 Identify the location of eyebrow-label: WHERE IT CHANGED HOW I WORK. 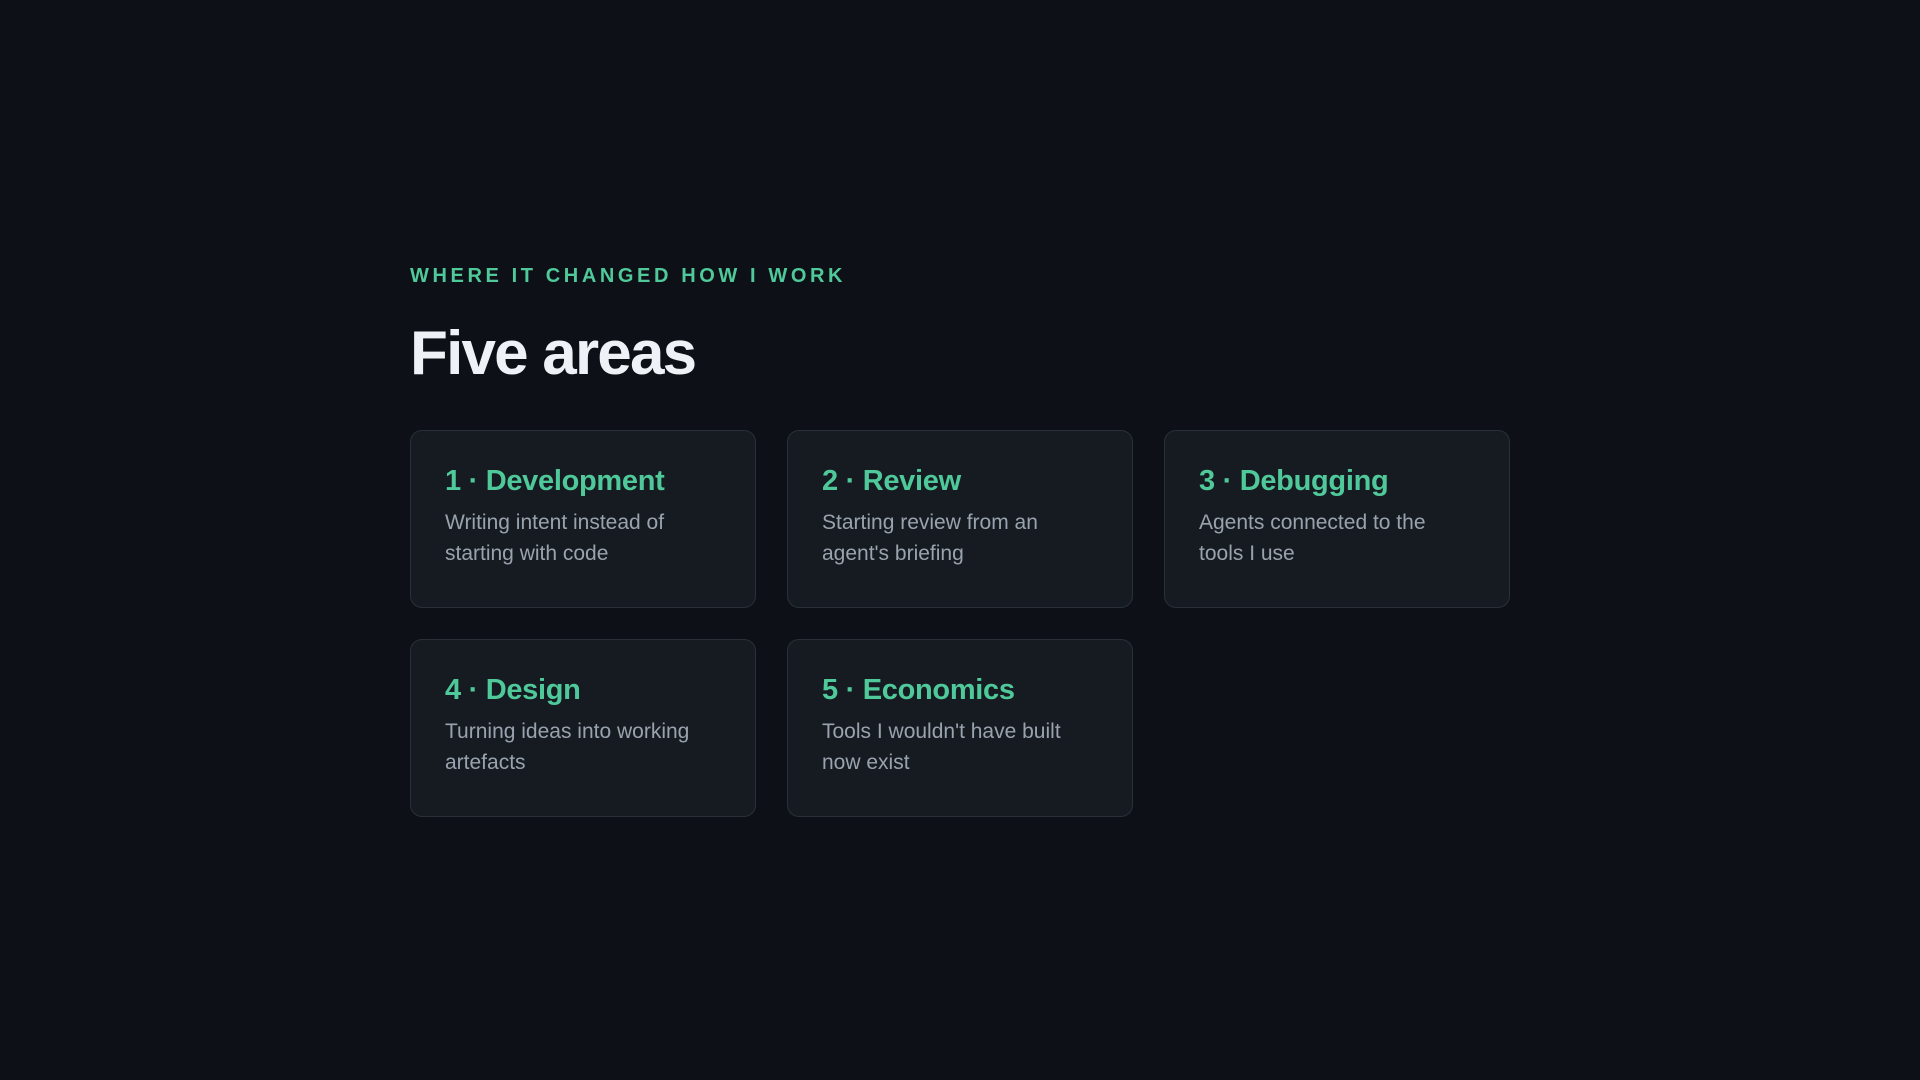
(628, 276).